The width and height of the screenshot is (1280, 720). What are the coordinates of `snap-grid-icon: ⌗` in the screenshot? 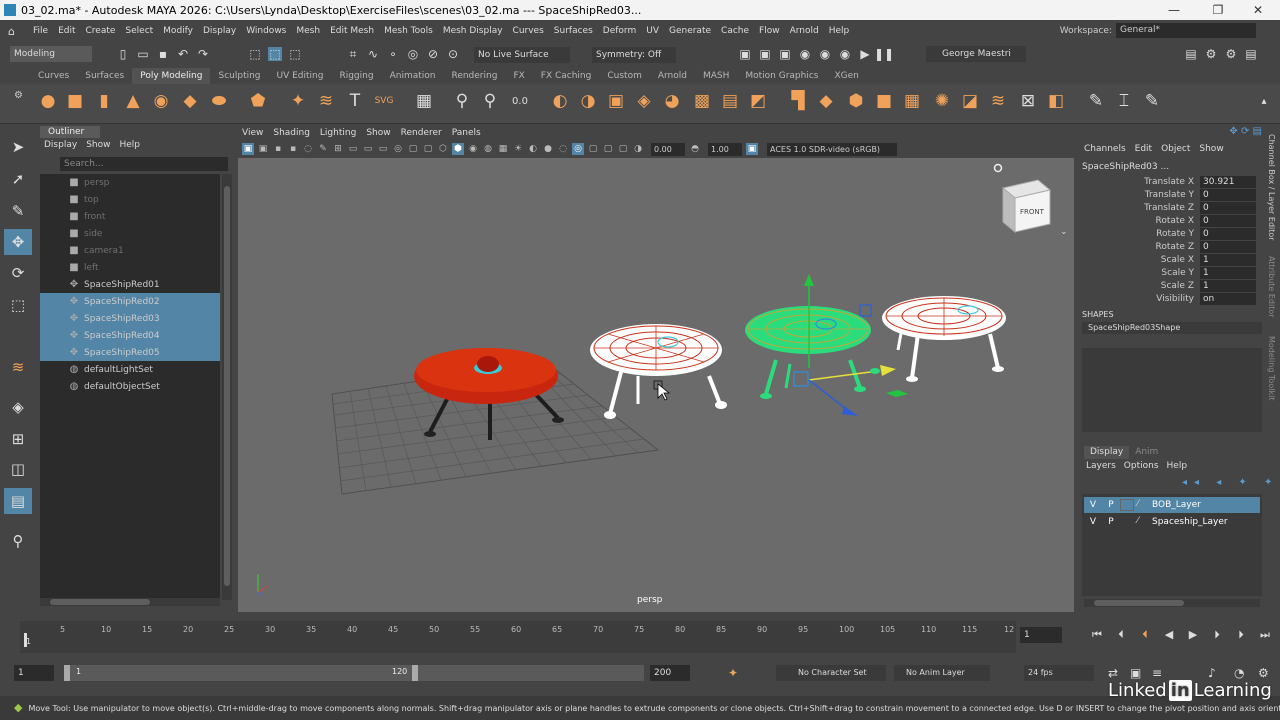 It's located at (353, 54).